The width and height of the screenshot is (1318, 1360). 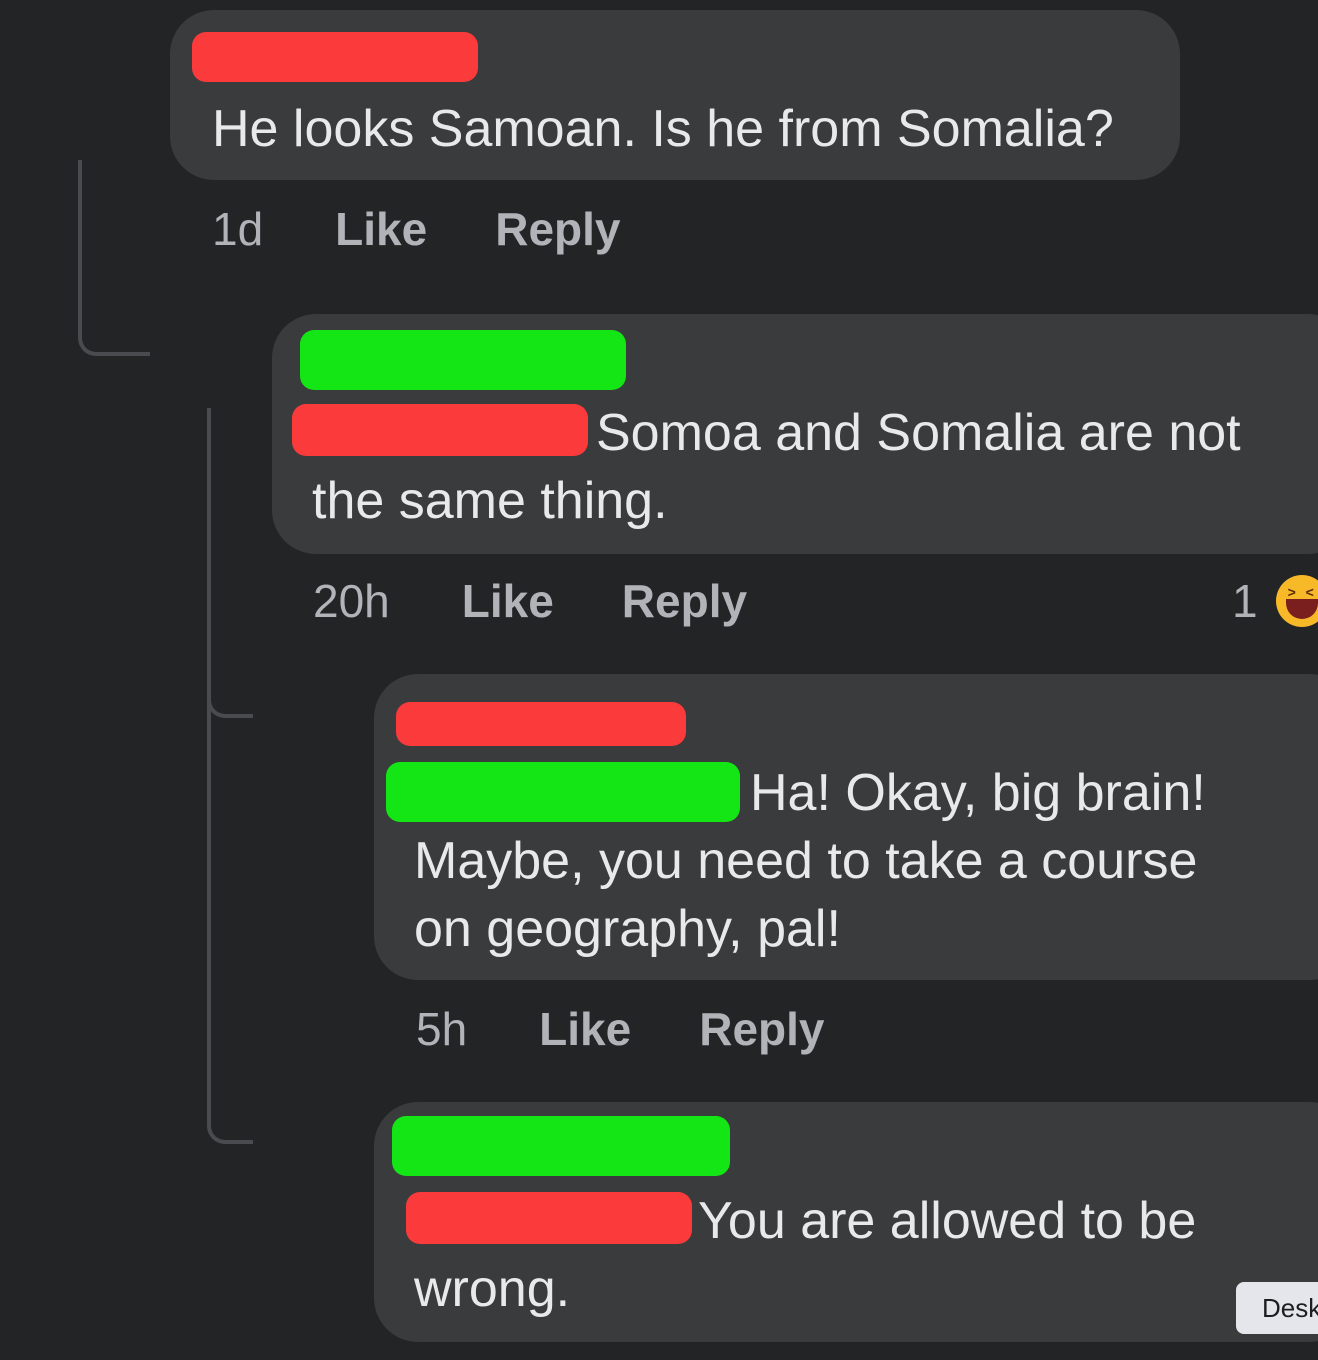 I want to click on comment-bubble: You are allowed to be wrong., so click(x=846, y=1222).